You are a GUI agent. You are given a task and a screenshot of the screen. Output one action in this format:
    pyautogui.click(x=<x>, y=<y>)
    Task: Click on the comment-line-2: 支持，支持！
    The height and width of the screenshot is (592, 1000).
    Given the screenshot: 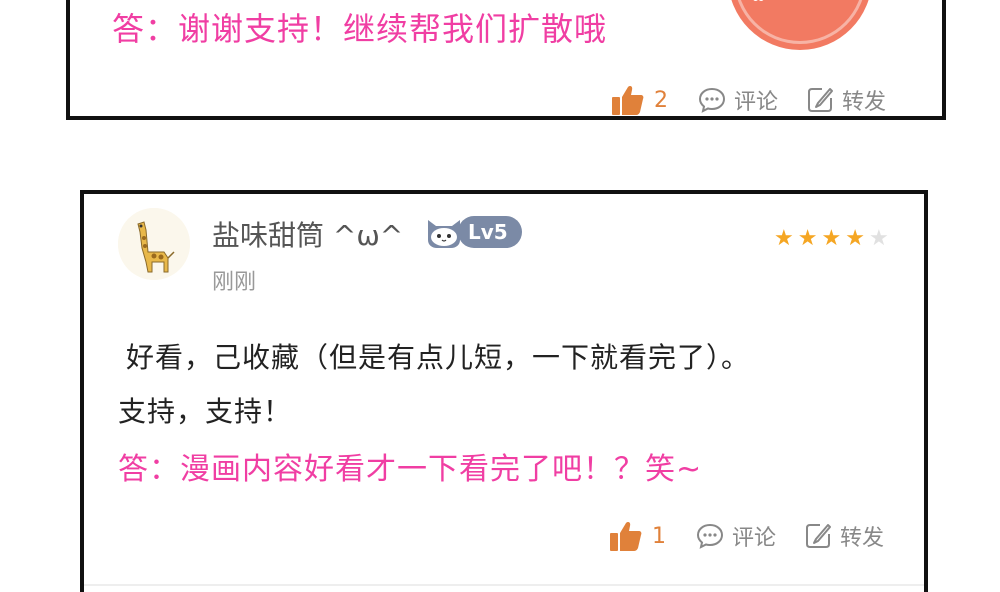 What is the action you would take?
    pyautogui.click(x=205, y=411)
    